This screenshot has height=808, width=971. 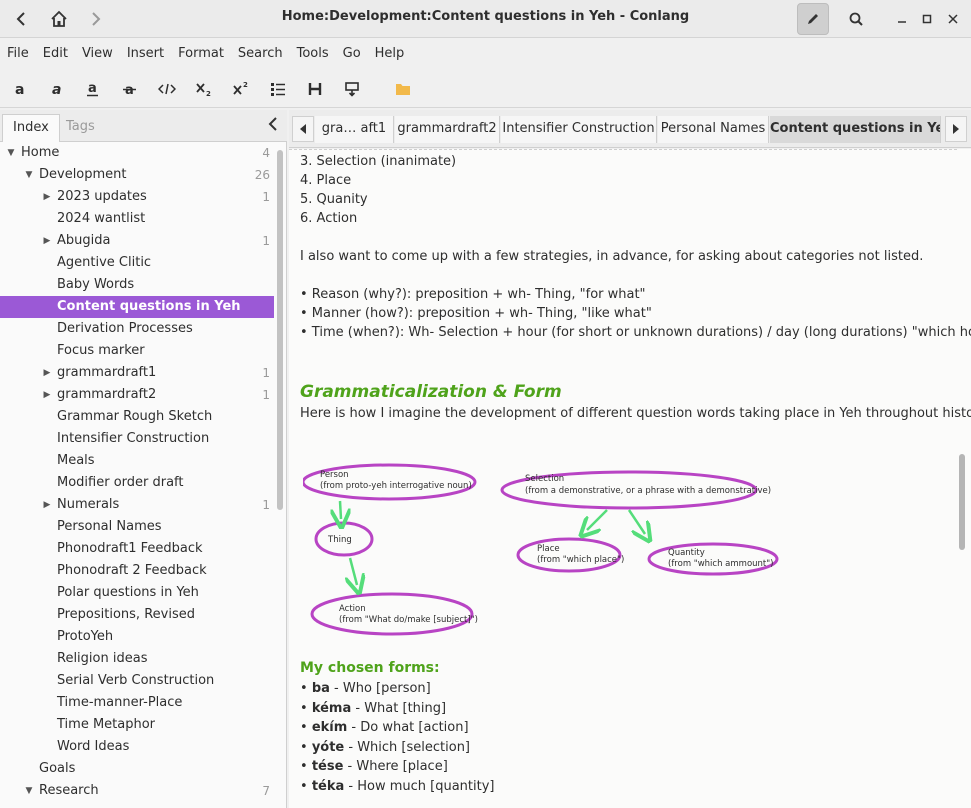 What do you see at coordinates (266, 241) in the screenshot?
I see `tree-item-count: 1` at bounding box center [266, 241].